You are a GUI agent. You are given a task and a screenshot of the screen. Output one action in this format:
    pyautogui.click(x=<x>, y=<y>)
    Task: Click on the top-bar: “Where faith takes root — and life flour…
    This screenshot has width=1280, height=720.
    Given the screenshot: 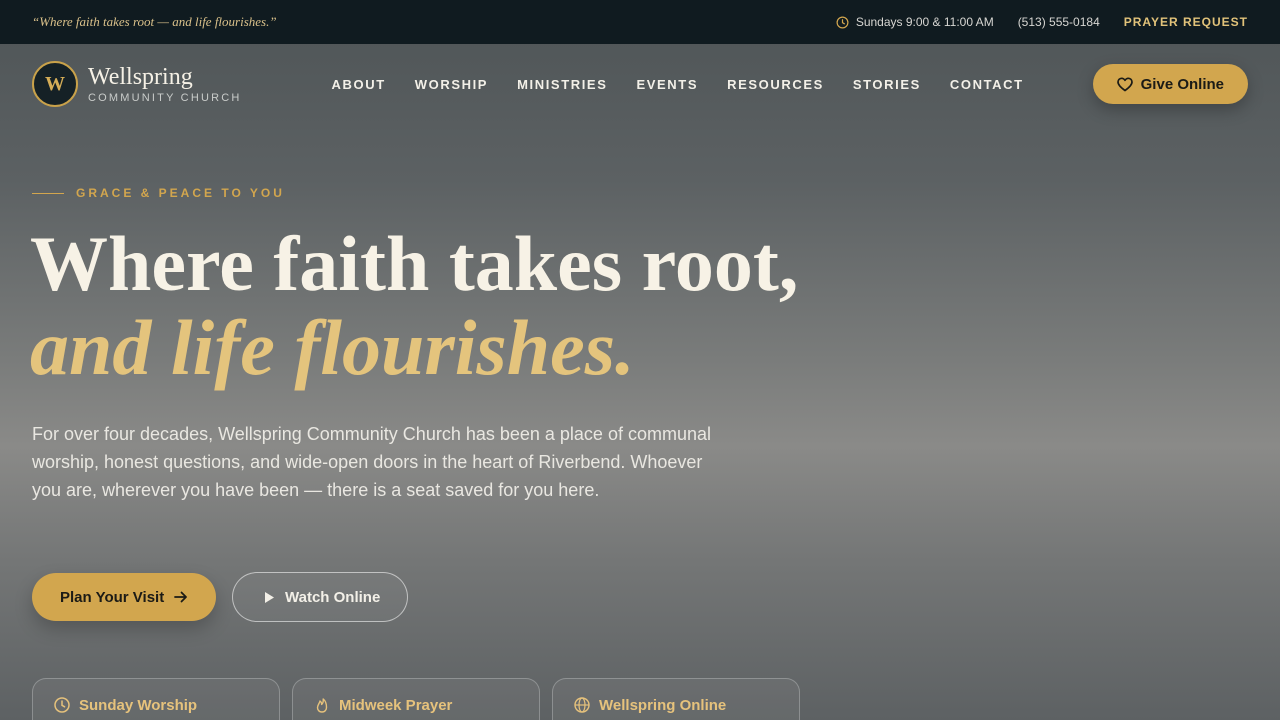 What is the action you would take?
    pyautogui.click(x=640, y=22)
    